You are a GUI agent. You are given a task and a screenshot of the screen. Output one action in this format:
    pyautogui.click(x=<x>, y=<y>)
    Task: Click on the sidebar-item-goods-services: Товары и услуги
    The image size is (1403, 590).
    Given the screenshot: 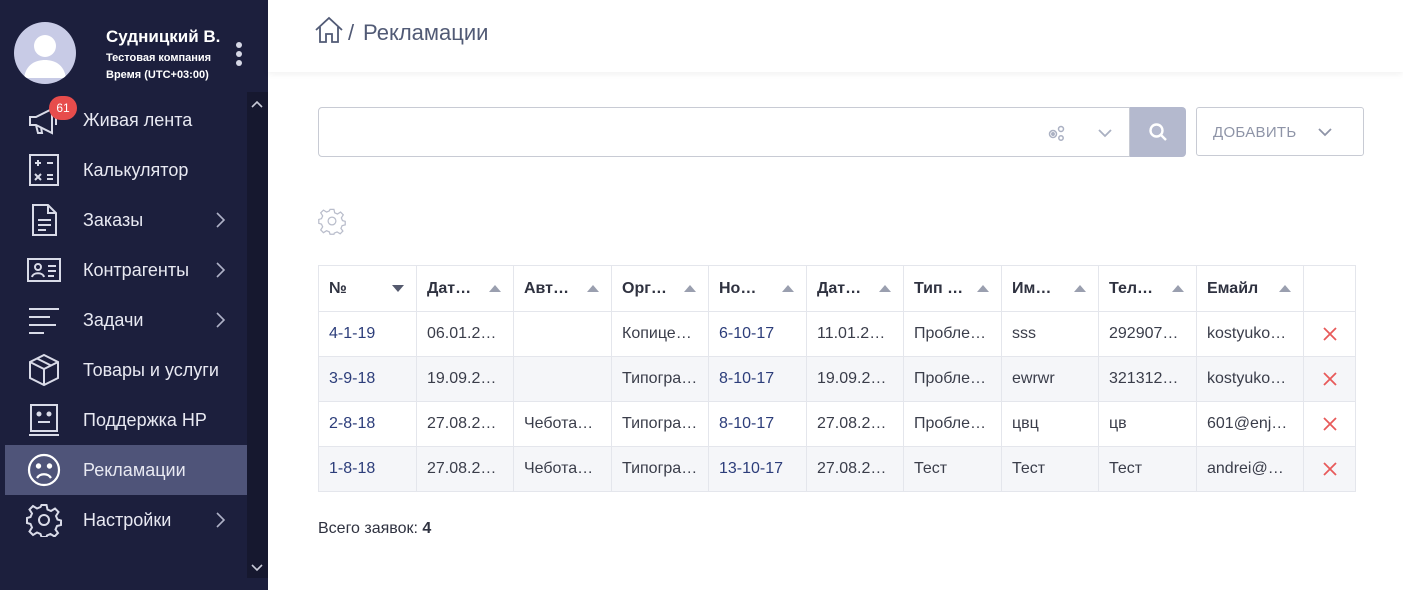 What is the action you would take?
    pyautogui.click(x=126, y=370)
    